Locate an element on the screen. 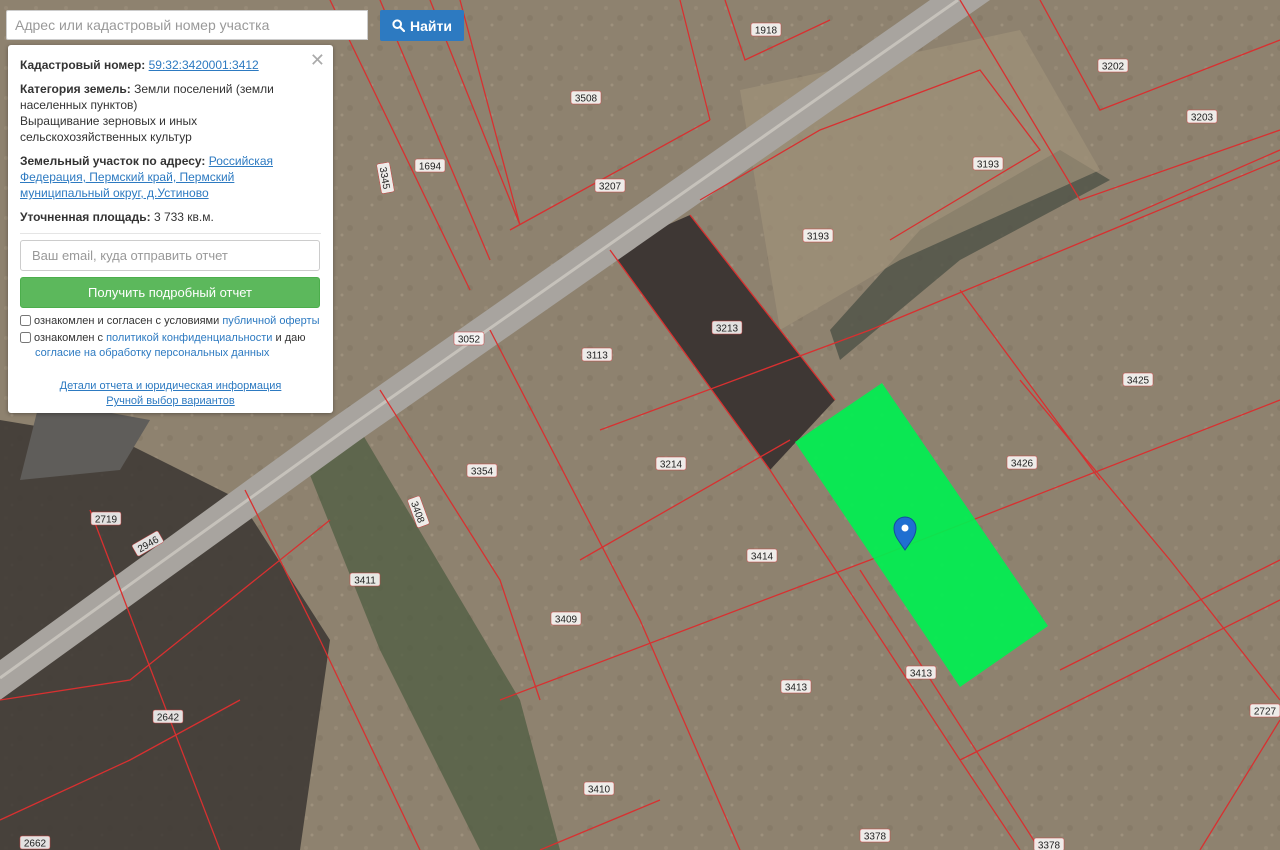 The image size is (1280, 850). parcel-number-label: 3213 is located at coordinates (727, 327).